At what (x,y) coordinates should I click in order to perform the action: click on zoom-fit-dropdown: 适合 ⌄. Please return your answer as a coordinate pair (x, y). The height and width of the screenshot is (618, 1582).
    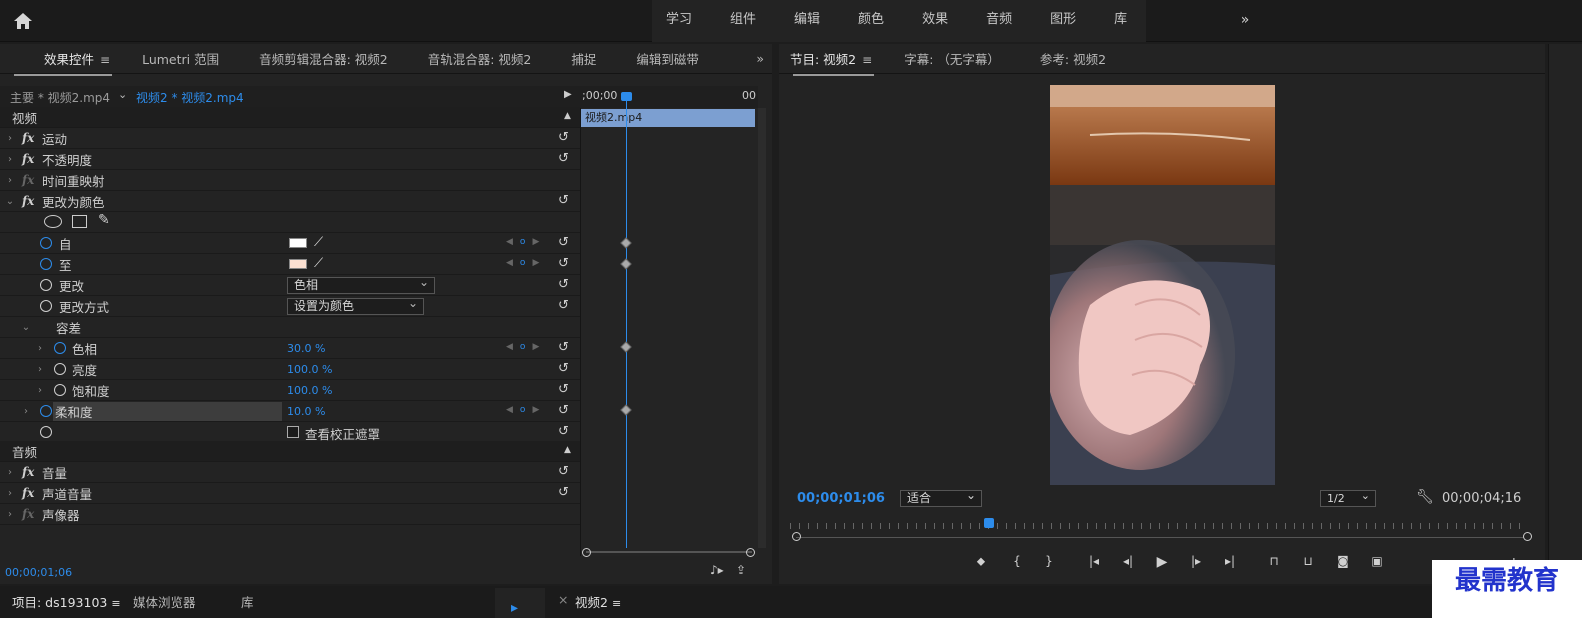
    Looking at the image, I should click on (941, 497).